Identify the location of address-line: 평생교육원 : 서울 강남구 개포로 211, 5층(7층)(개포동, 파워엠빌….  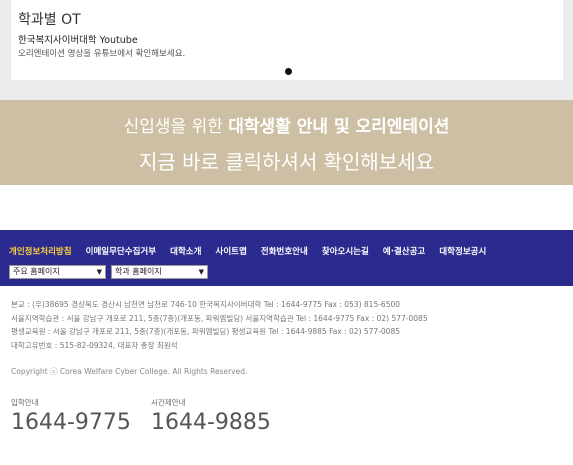
(205, 331).